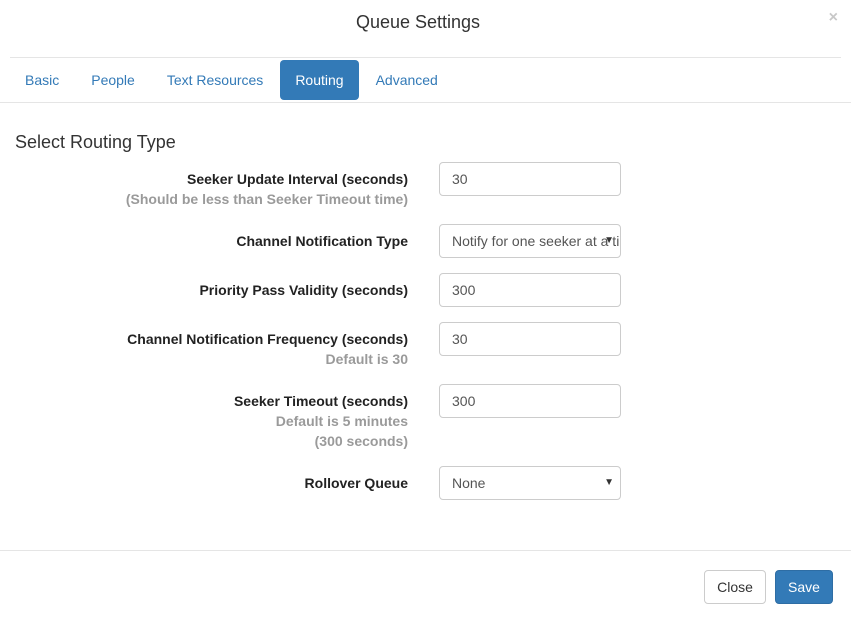  I want to click on dialog-header: Queue Settings ×, so click(425, 24).